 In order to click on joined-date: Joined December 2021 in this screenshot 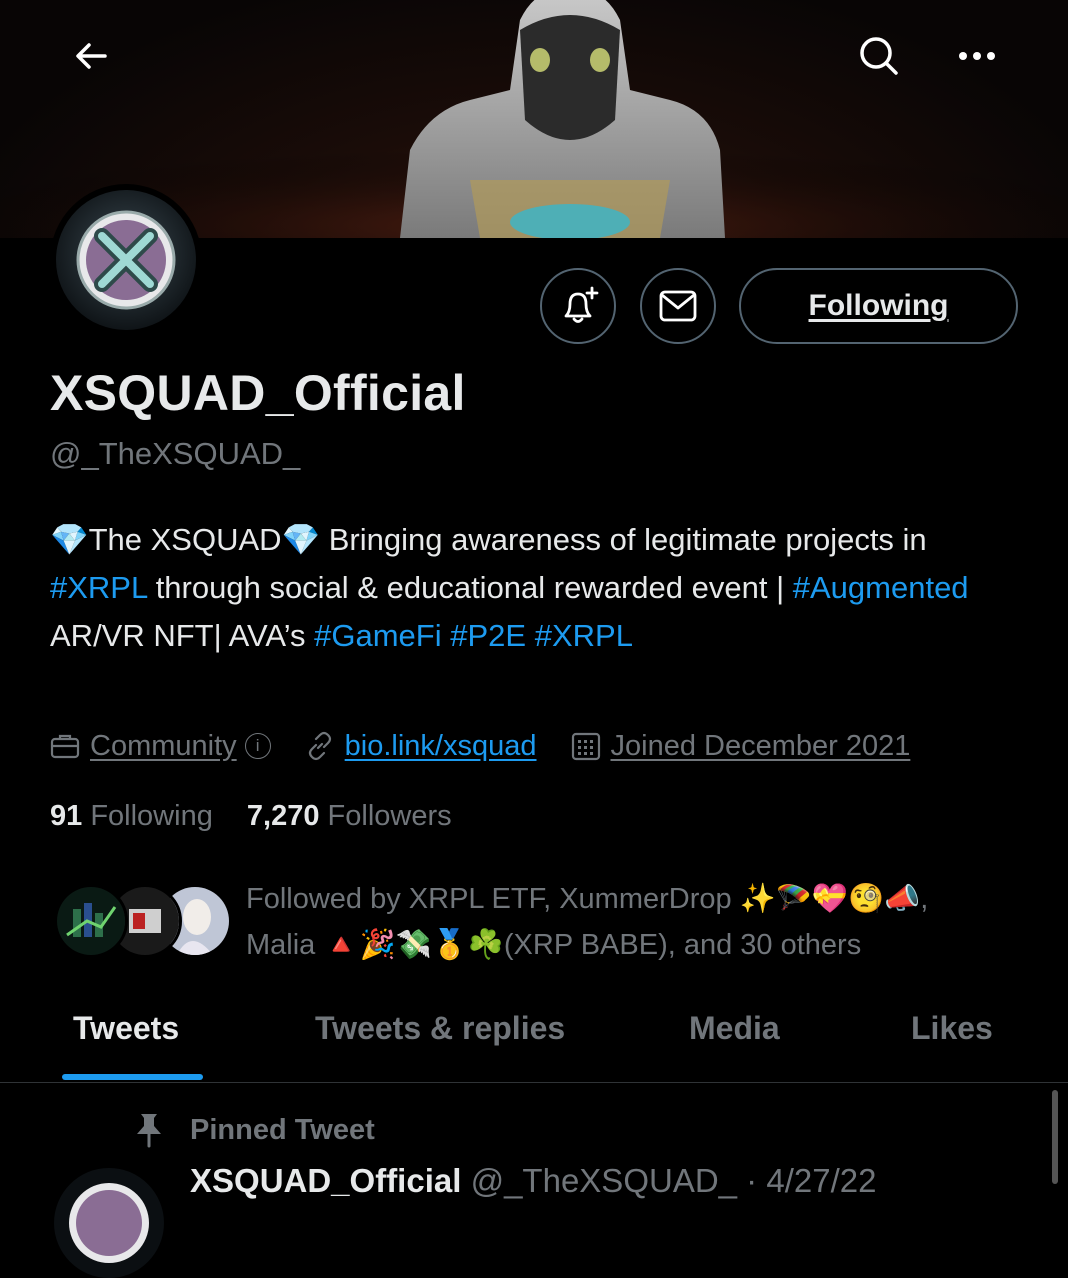, I will do `click(760, 745)`.